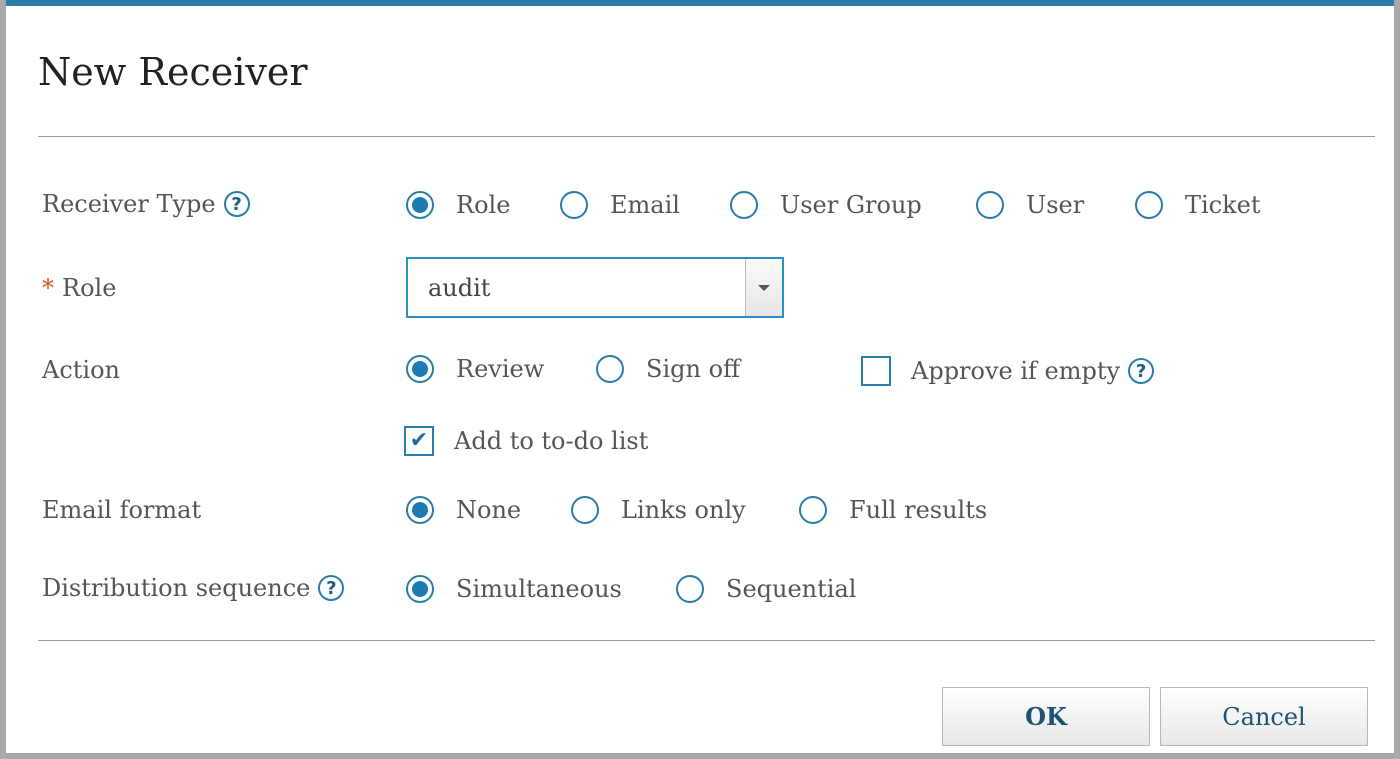 The image size is (1400, 759). I want to click on checkbox-checked-icon: ✔, so click(419, 441).